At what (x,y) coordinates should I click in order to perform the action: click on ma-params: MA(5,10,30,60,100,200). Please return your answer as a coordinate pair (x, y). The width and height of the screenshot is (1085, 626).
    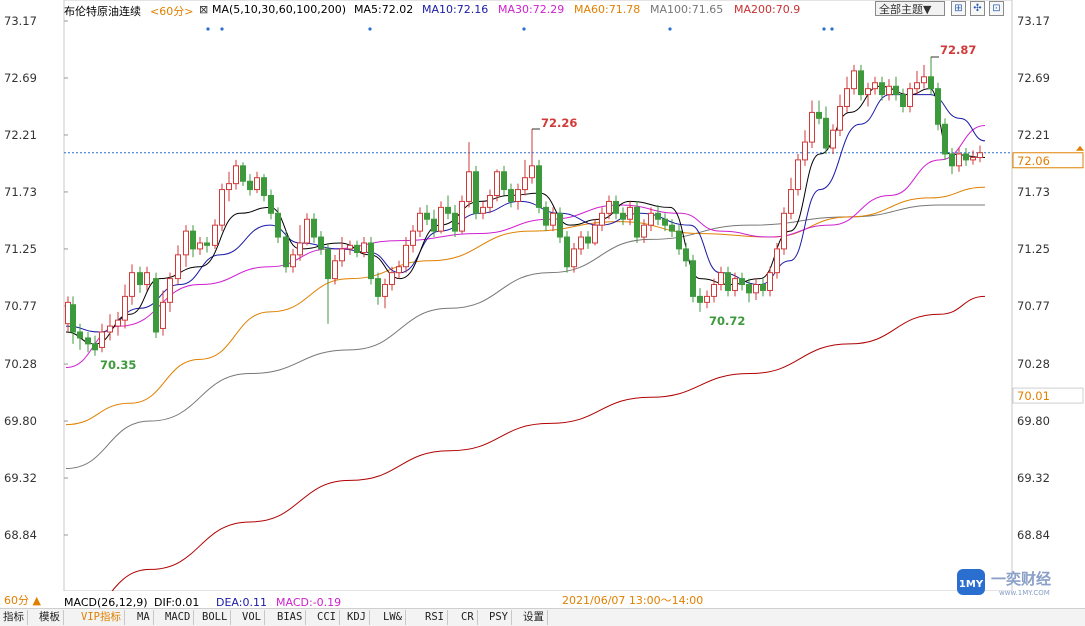
    Looking at the image, I should click on (279, 9).